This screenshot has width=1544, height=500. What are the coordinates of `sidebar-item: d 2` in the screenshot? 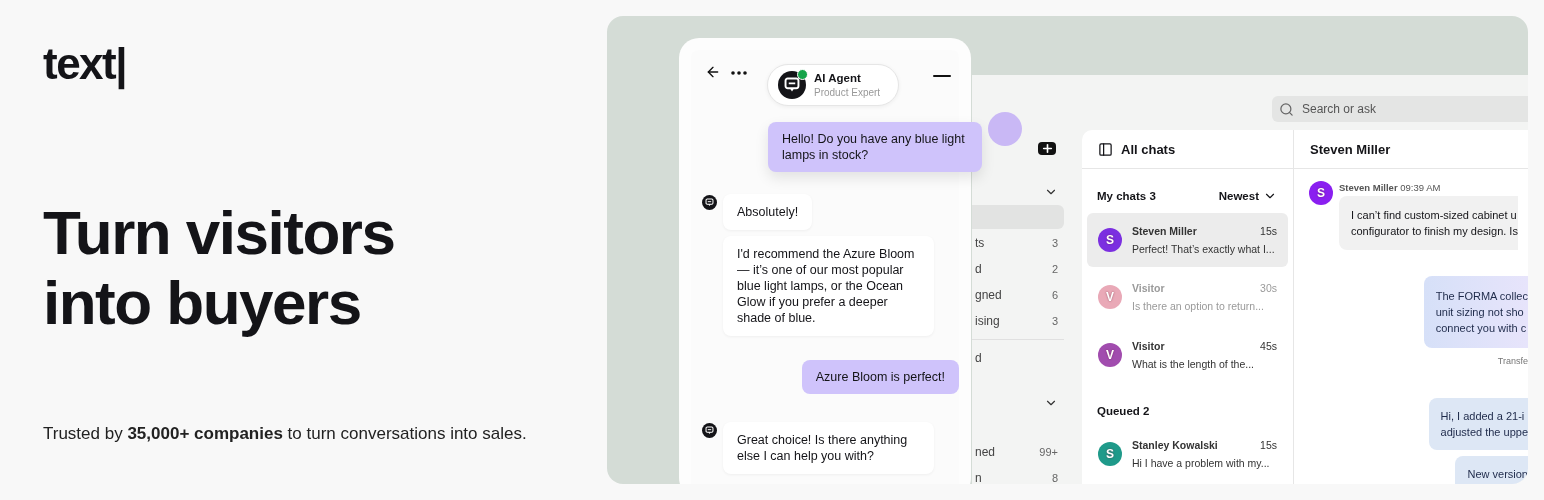 It's located at (1018, 269).